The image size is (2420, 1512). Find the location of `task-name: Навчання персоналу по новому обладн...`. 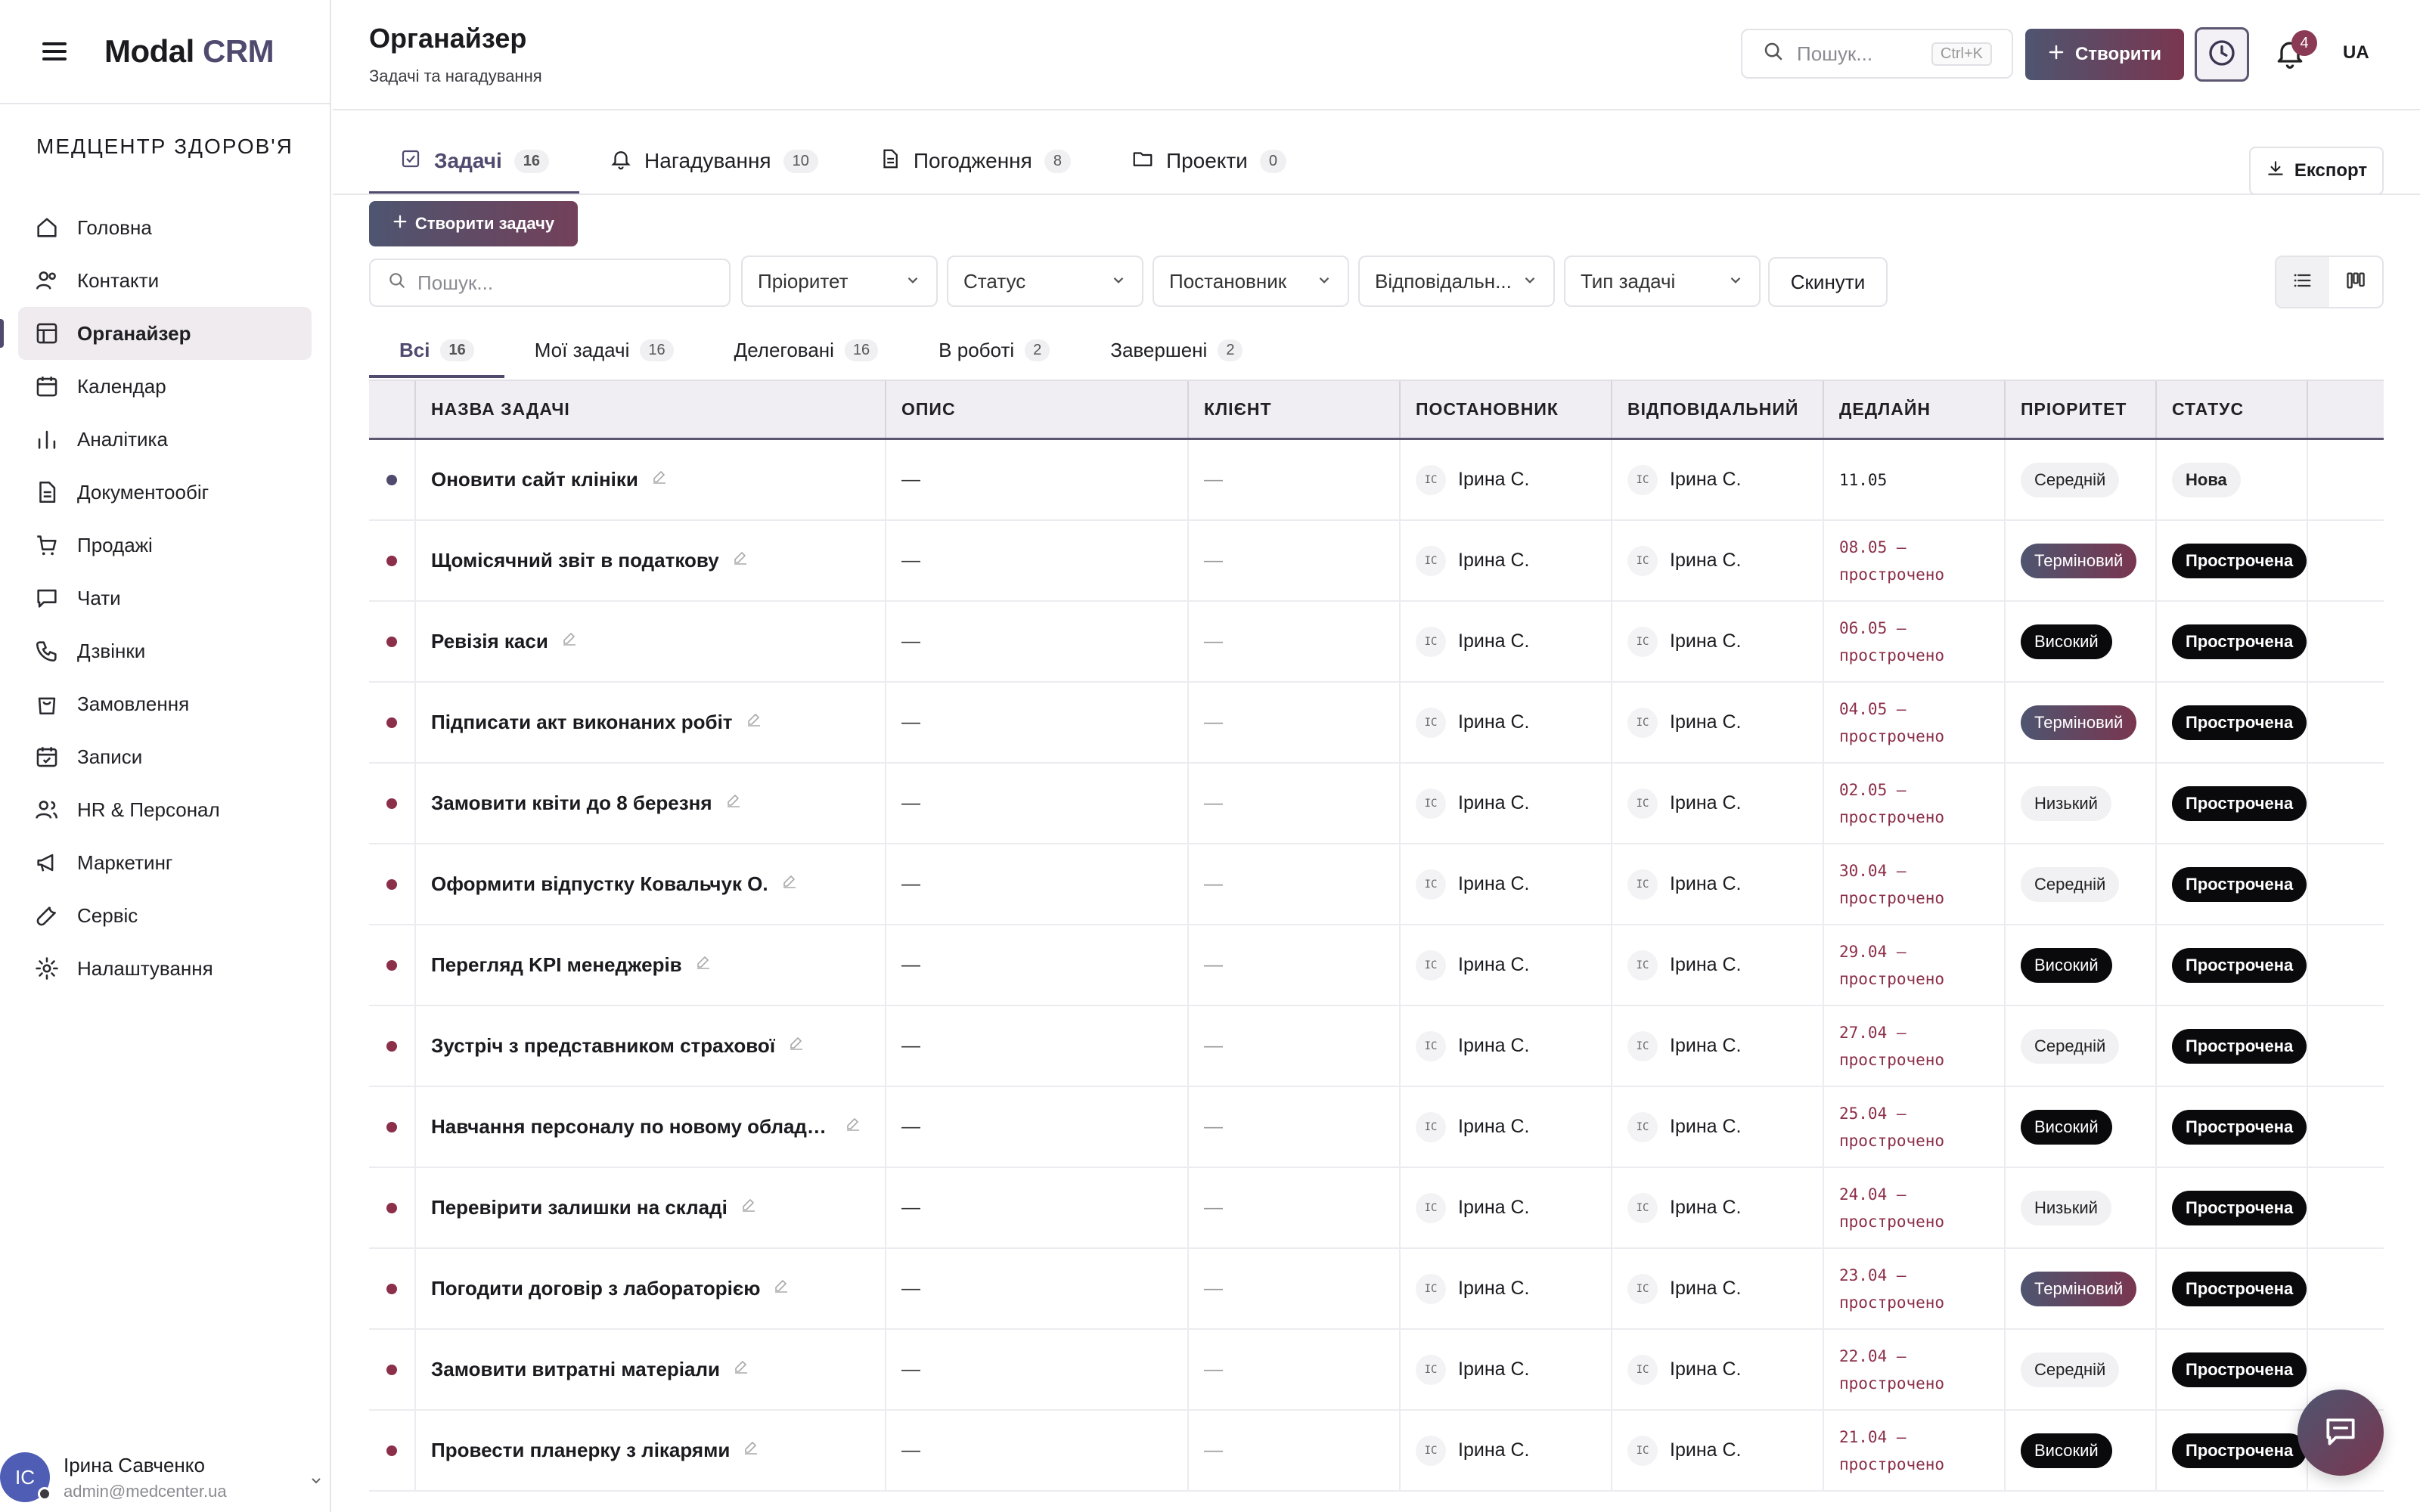

task-name: Навчання персоналу по новому обладн... is located at coordinates (631, 1127).